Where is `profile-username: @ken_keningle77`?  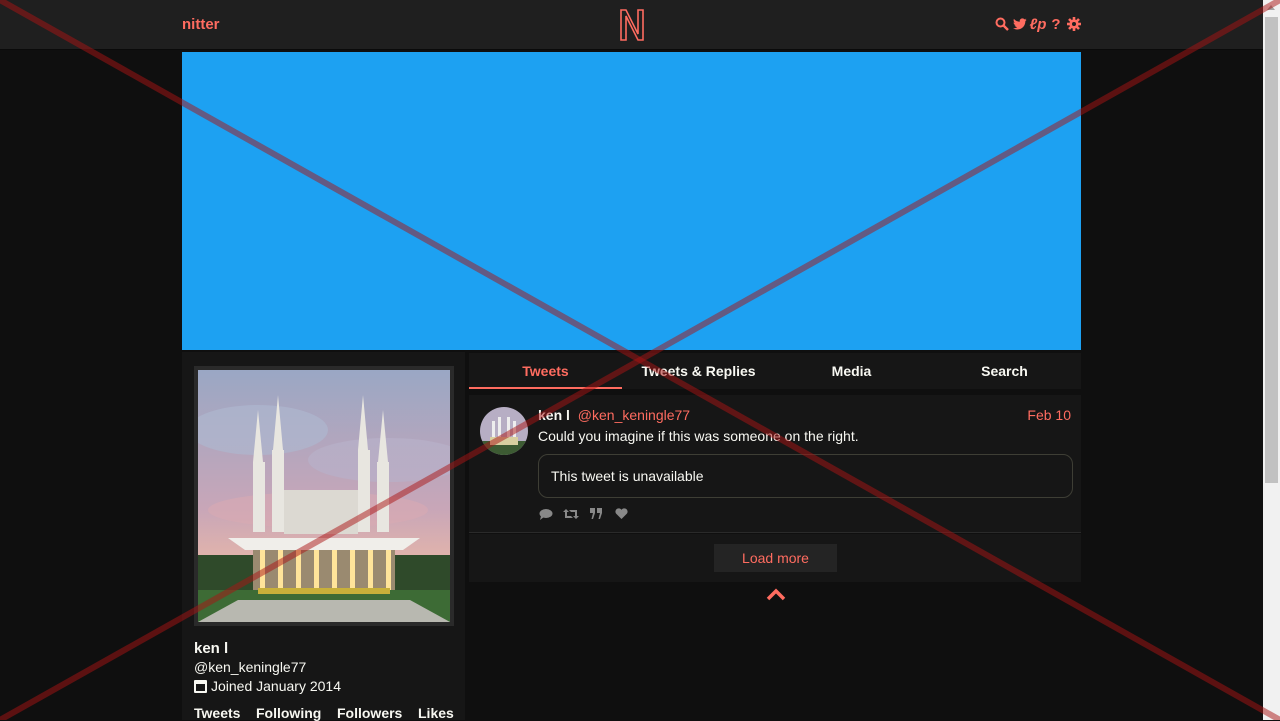 profile-username: @ken_keningle77 is located at coordinates (250, 667).